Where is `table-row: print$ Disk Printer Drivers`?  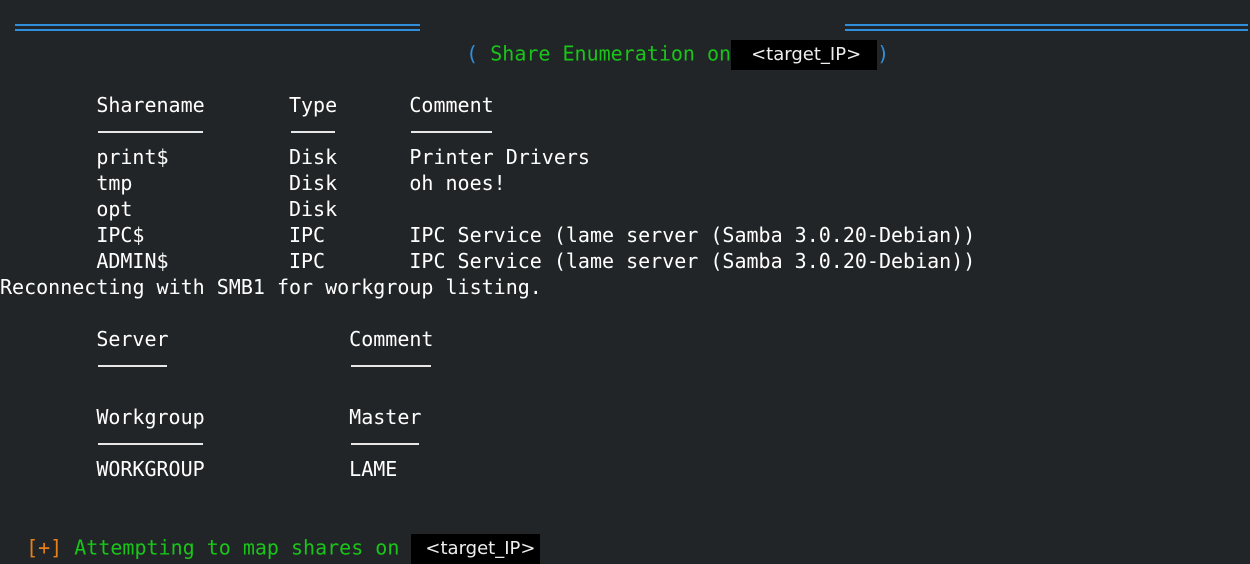 table-row: print$ Disk Printer Drivers is located at coordinates (625, 157).